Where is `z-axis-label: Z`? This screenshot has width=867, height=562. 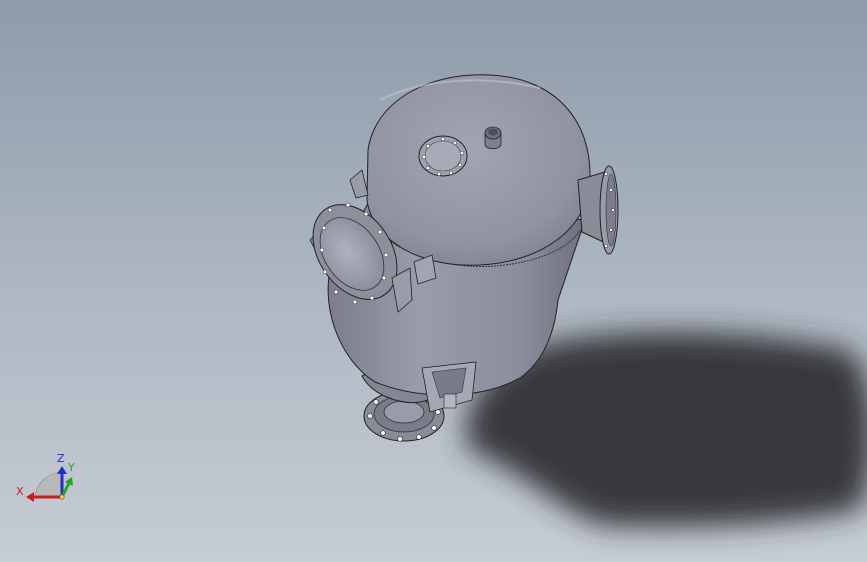 z-axis-label: Z is located at coordinates (61, 458).